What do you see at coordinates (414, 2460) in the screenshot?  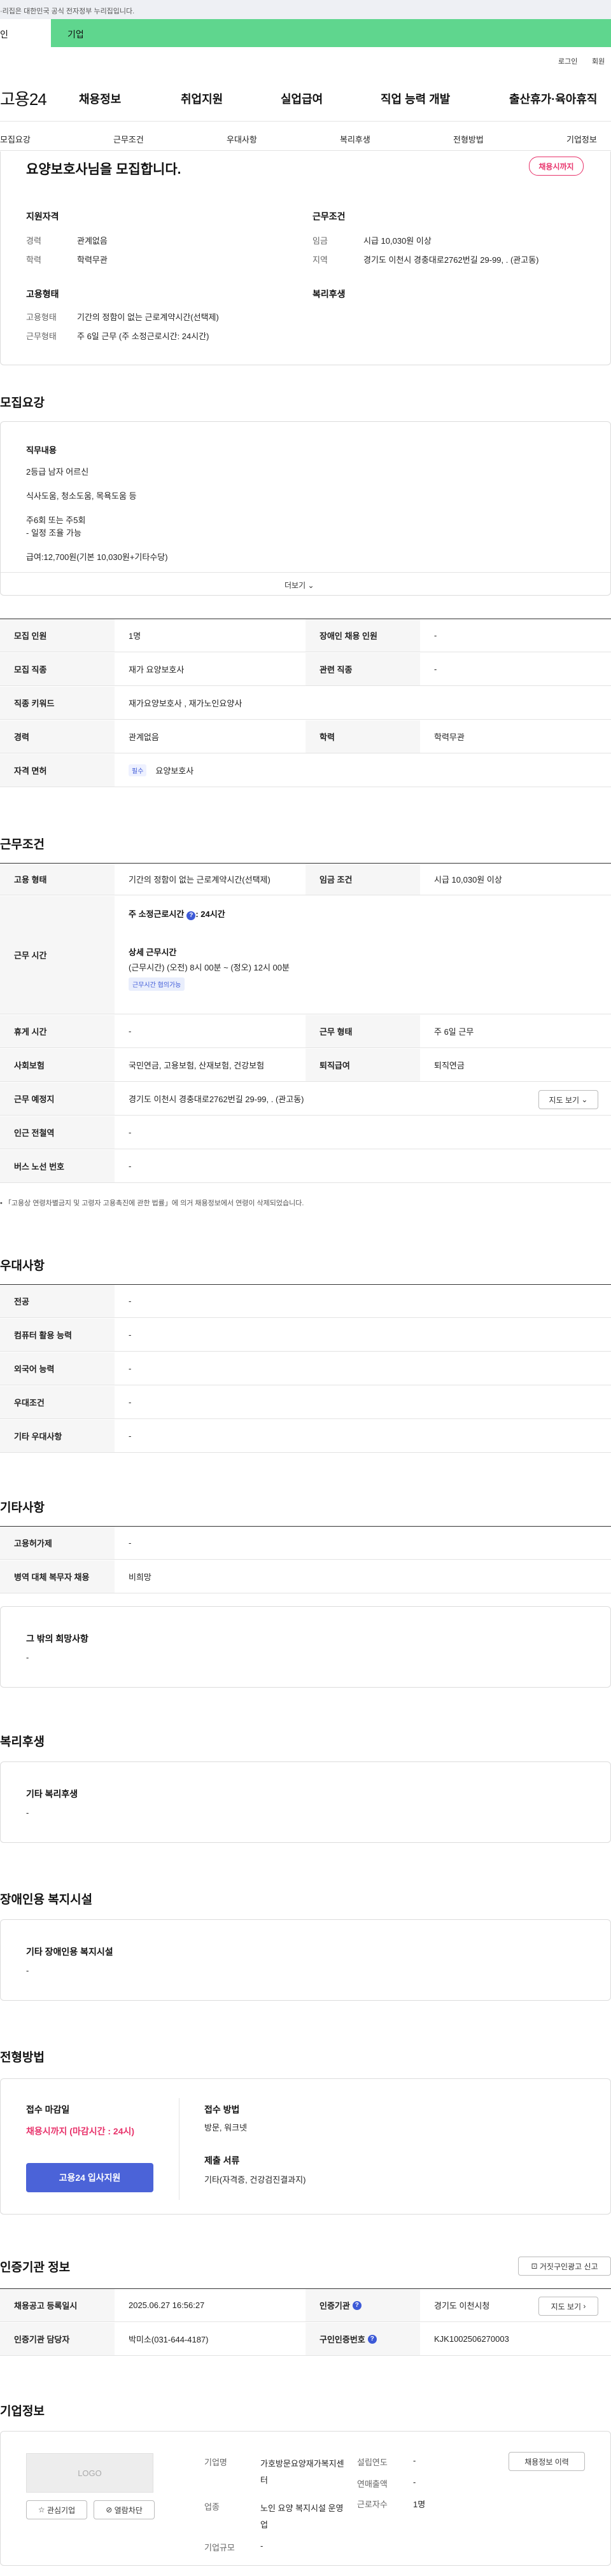 I see `founded-value: -` at bounding box center [414, 2460].